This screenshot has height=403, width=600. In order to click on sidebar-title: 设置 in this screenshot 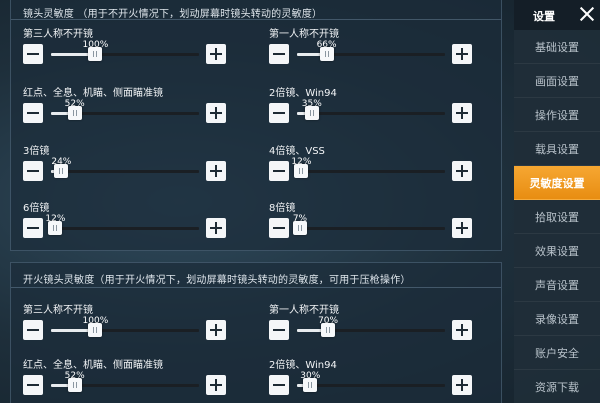, I will do `click(544, 16)`.